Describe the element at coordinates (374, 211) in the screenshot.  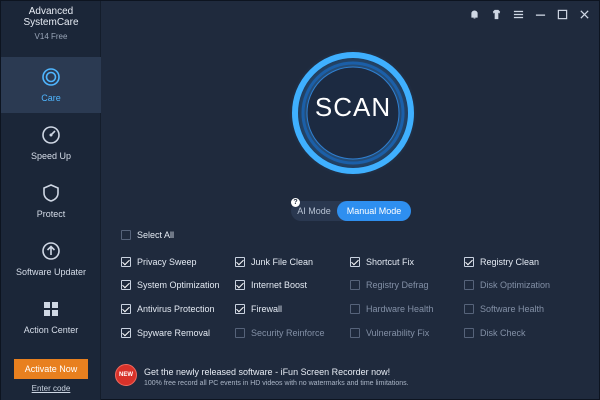
I see `manual-mode-tab: Manual Mode` at that location.